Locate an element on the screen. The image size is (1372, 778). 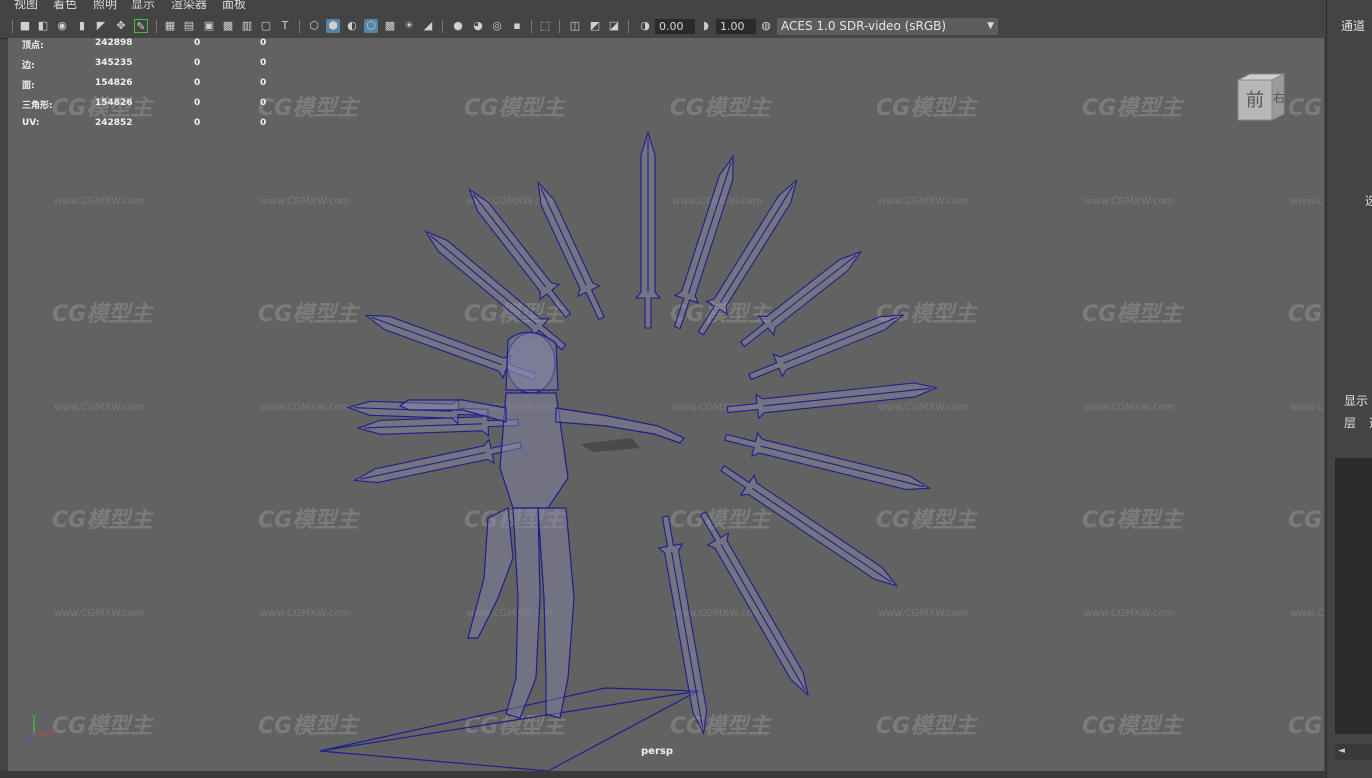
bottom-strip is located at coordinates (663, 774).